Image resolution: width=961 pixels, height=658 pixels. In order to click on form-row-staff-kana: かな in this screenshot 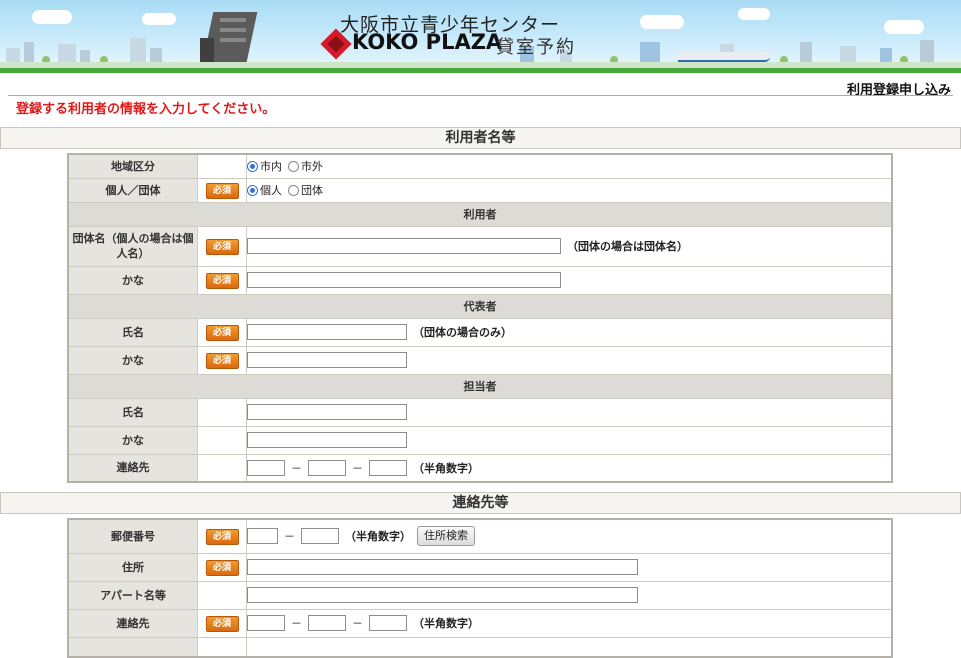, I will do `click(480, 440)`.